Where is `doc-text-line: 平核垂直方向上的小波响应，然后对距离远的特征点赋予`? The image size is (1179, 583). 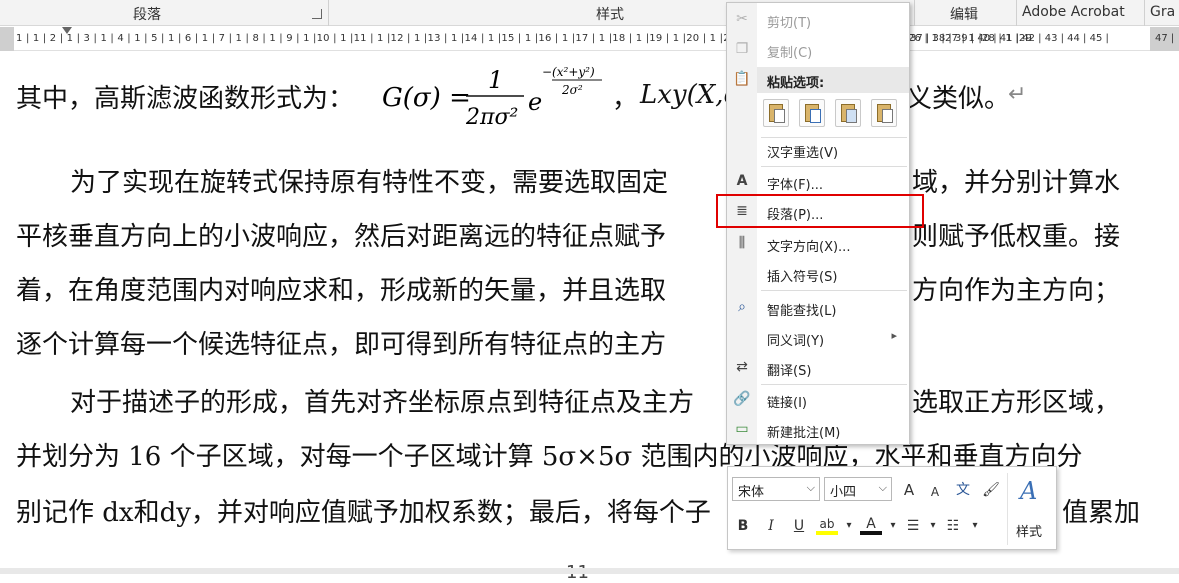
doc-text-line: 平核垂直方向上的小波响应，然后对距离远的特征点赋予 is located at coordinates (341, 237).